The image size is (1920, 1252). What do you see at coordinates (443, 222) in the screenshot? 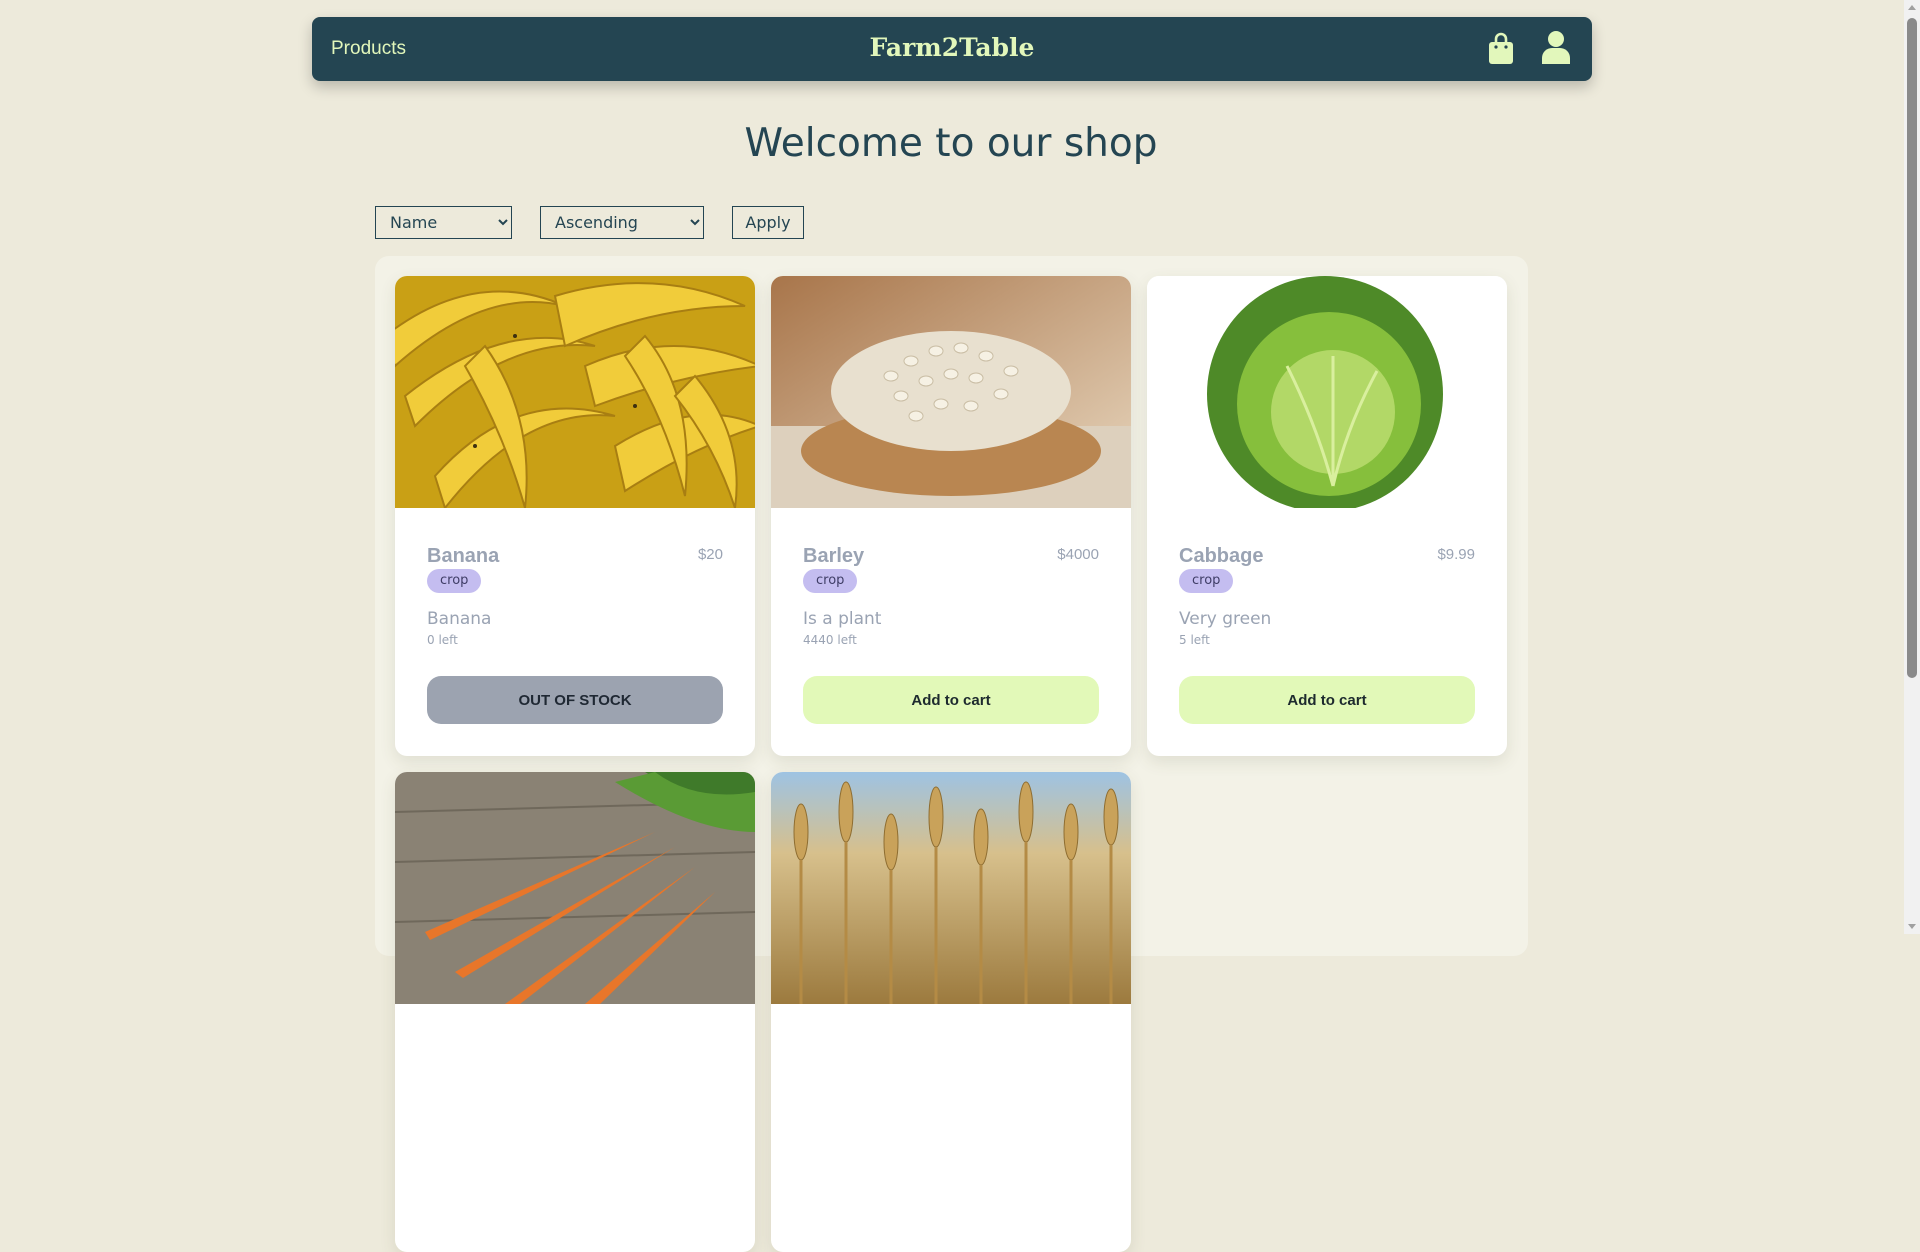
I see `sort-field-select: Name` at bounding box center [443, 222].